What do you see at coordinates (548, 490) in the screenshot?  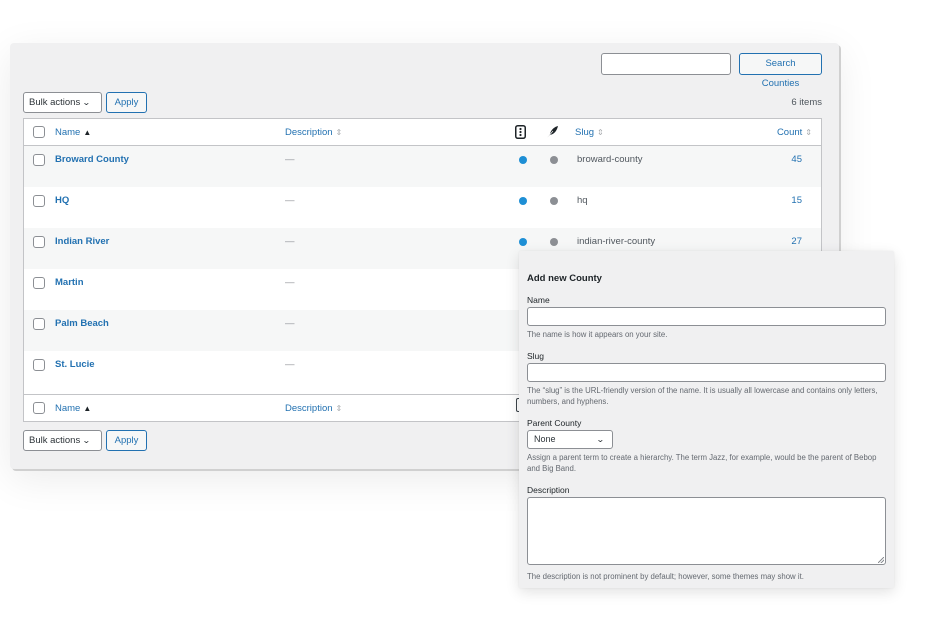 I see `description-label: Description` at bounding box center [548, 490].